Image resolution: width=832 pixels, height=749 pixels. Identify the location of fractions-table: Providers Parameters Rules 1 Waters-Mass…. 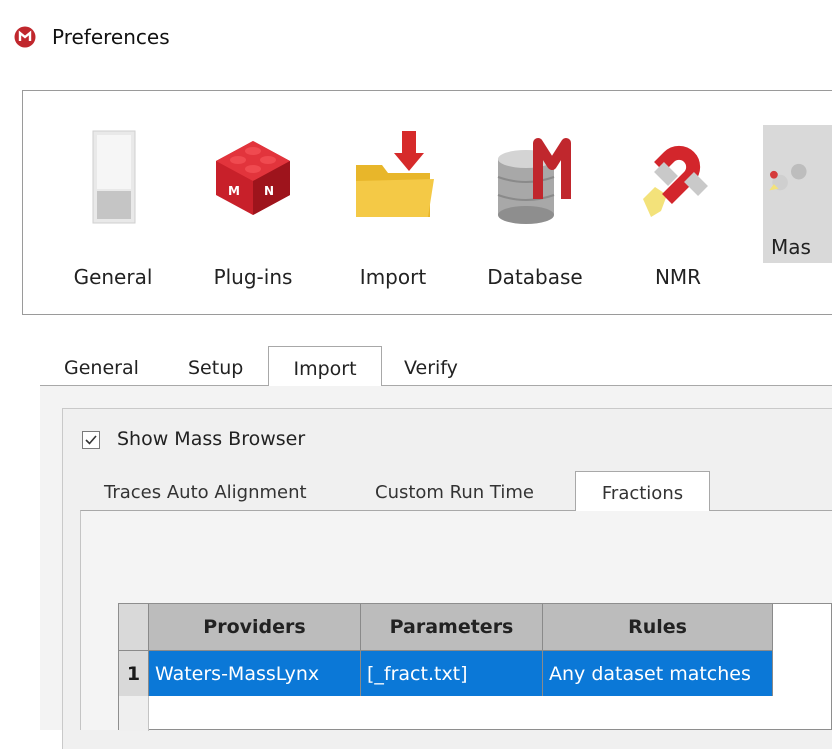
(475, 667).